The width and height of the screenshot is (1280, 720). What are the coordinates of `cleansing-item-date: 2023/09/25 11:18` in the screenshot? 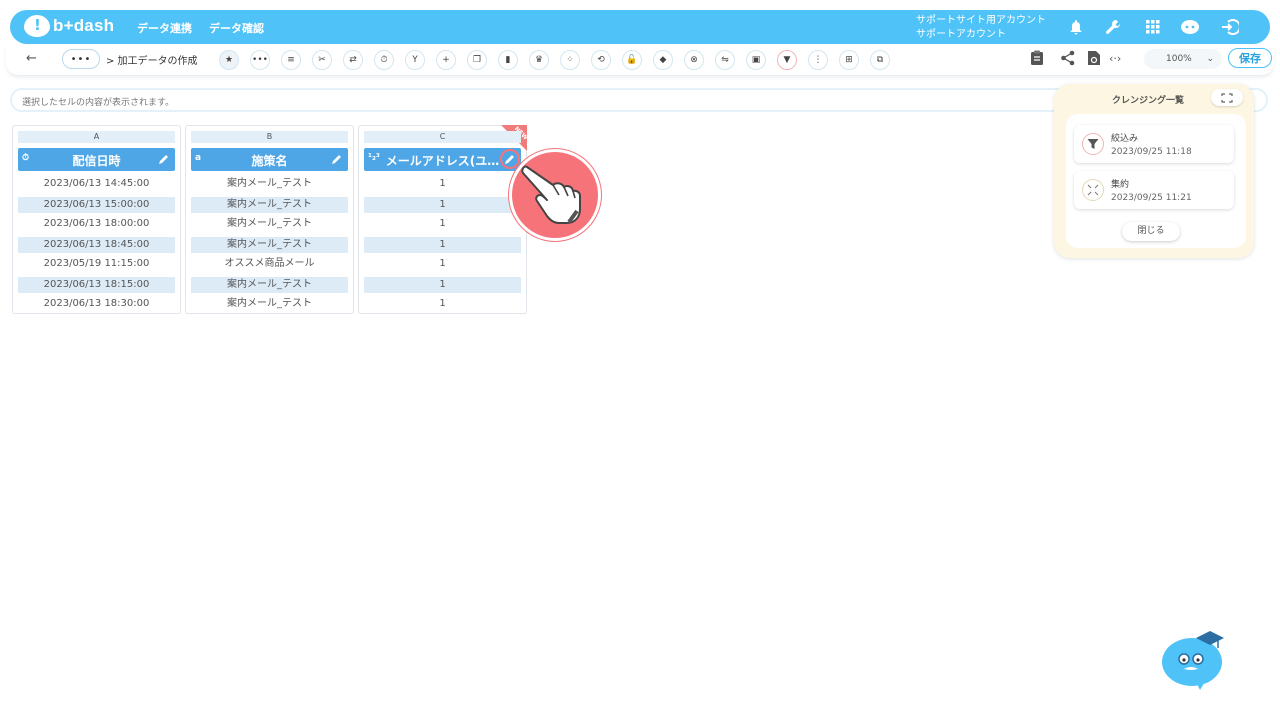 It's located at (1151, 152).